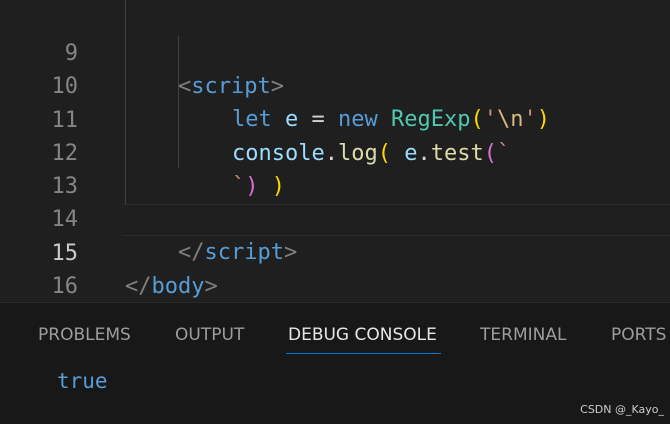 The width and height of the screenshot is (670, 424). I want to click on console-output-value: true, so click(82, 381).